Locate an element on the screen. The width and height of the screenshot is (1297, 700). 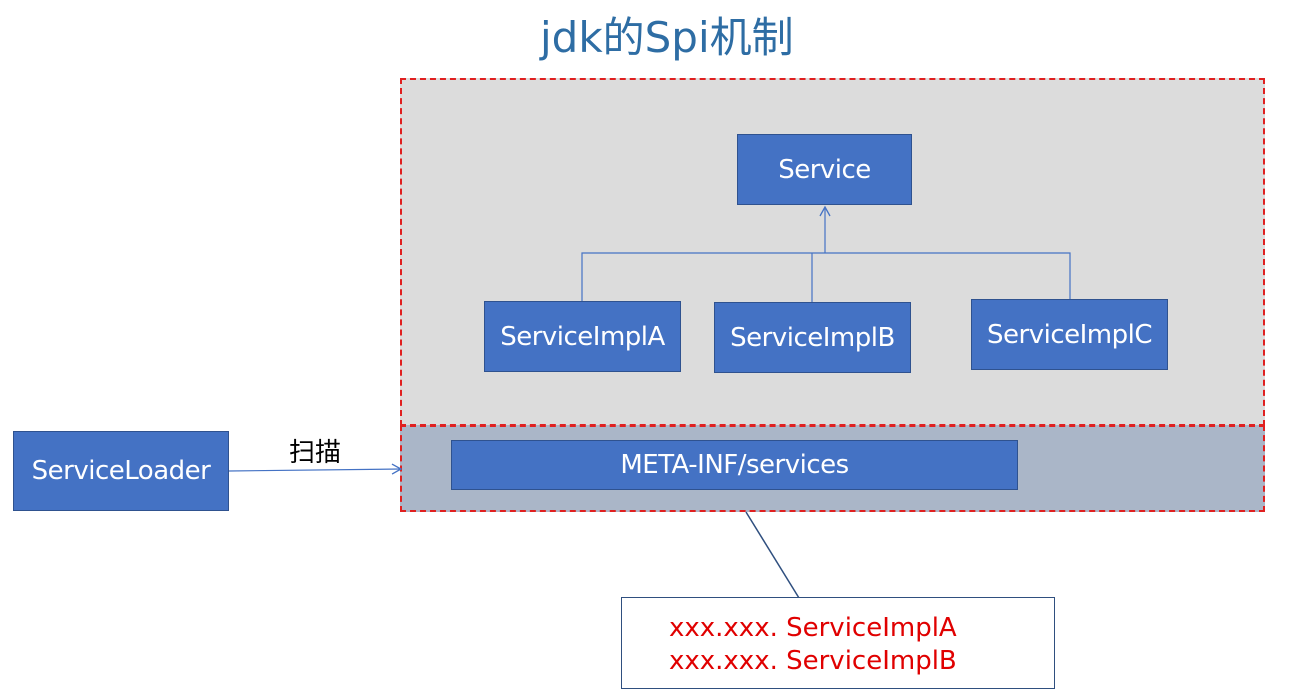
service-loader-node: ServiceLoader is located at coordinates (121, 471).